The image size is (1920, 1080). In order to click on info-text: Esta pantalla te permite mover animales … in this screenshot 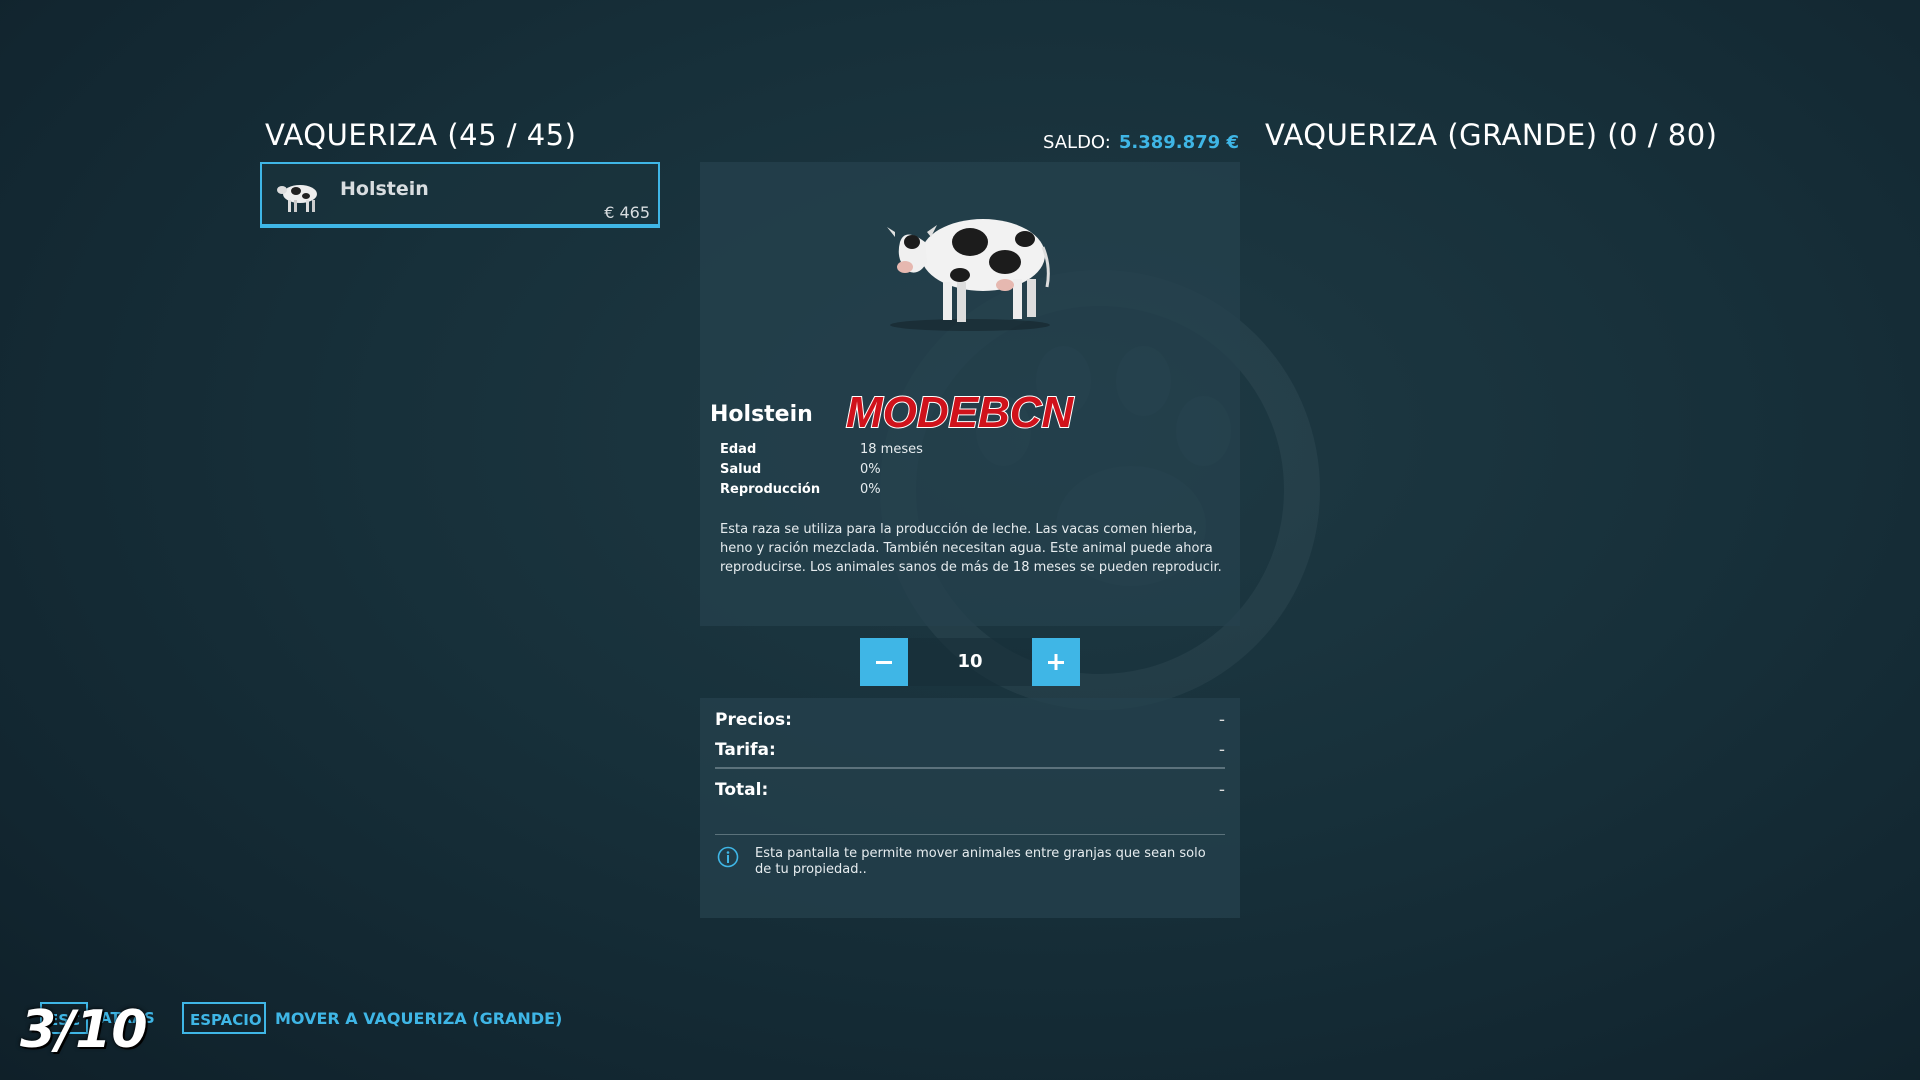, I will do `click(980, 861)`.